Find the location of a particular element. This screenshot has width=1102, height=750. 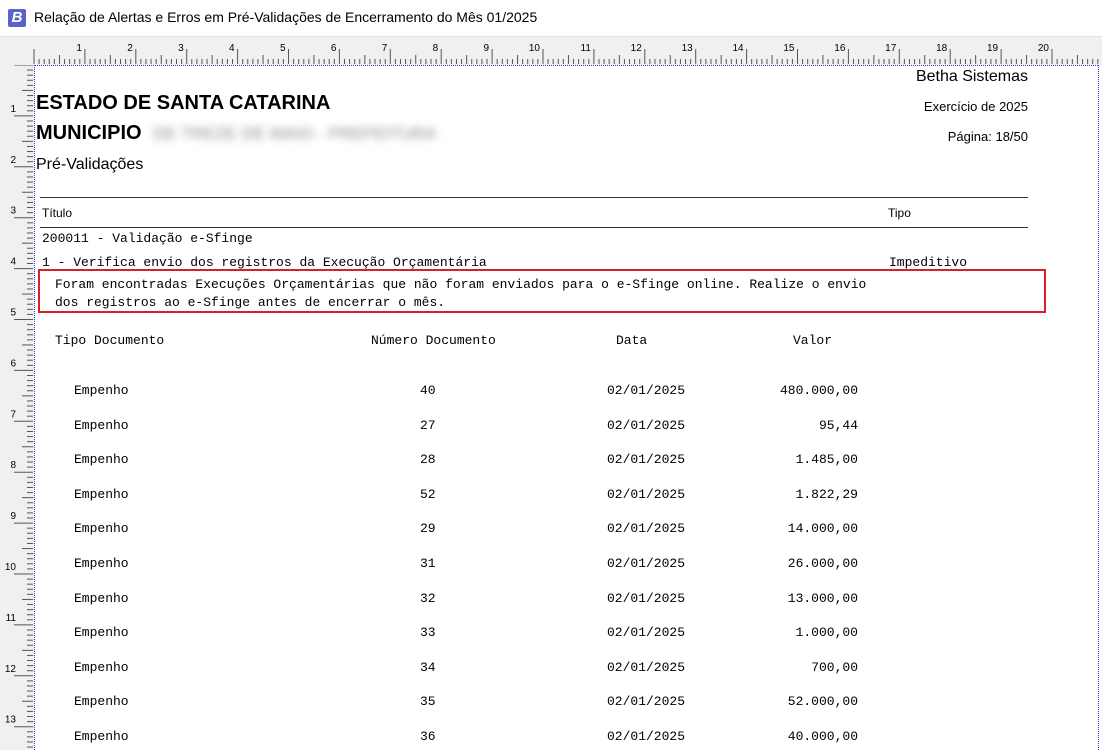

table-header-numero: Número Documento is located at coordinates (433, 340).